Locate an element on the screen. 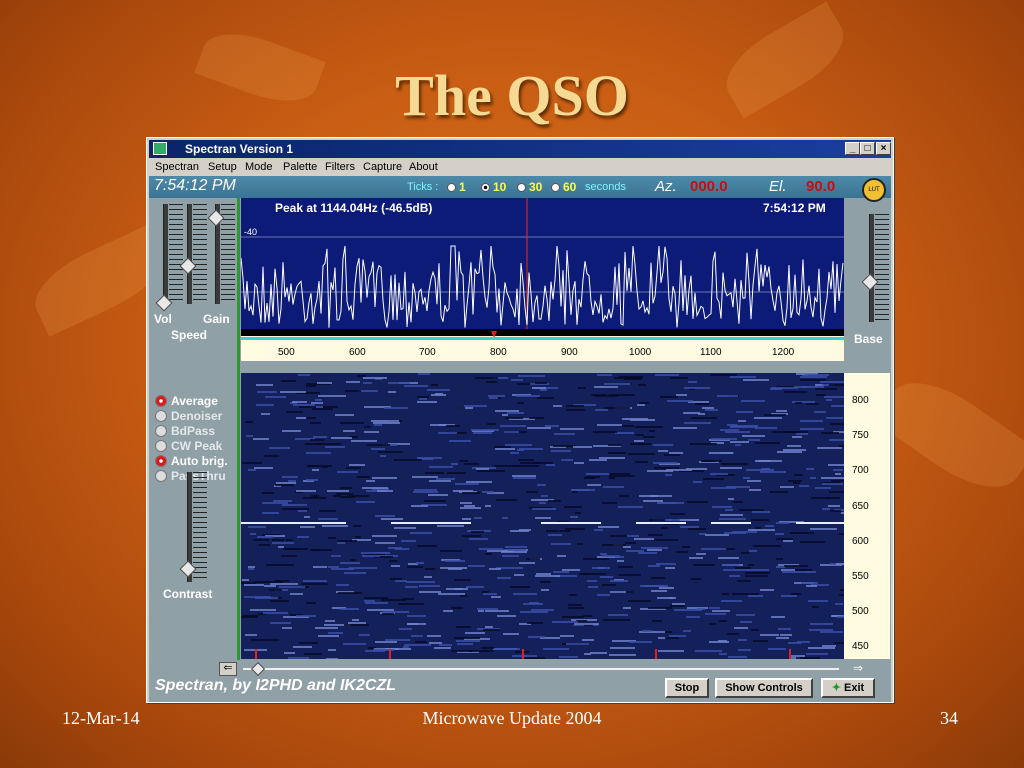 Image resolution: width=1024 pixels, height=768 pixels. lut-icon: LUT is located at coordinates (874, 190).